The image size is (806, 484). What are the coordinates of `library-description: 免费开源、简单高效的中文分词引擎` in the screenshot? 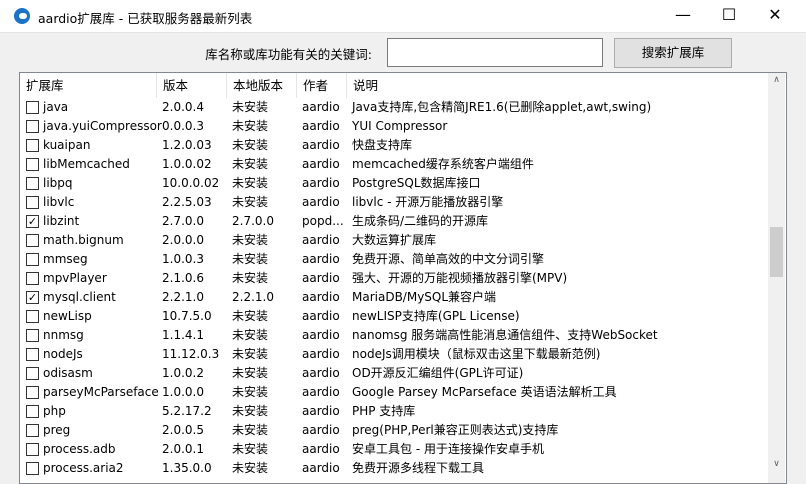 It's located at (448, 259).